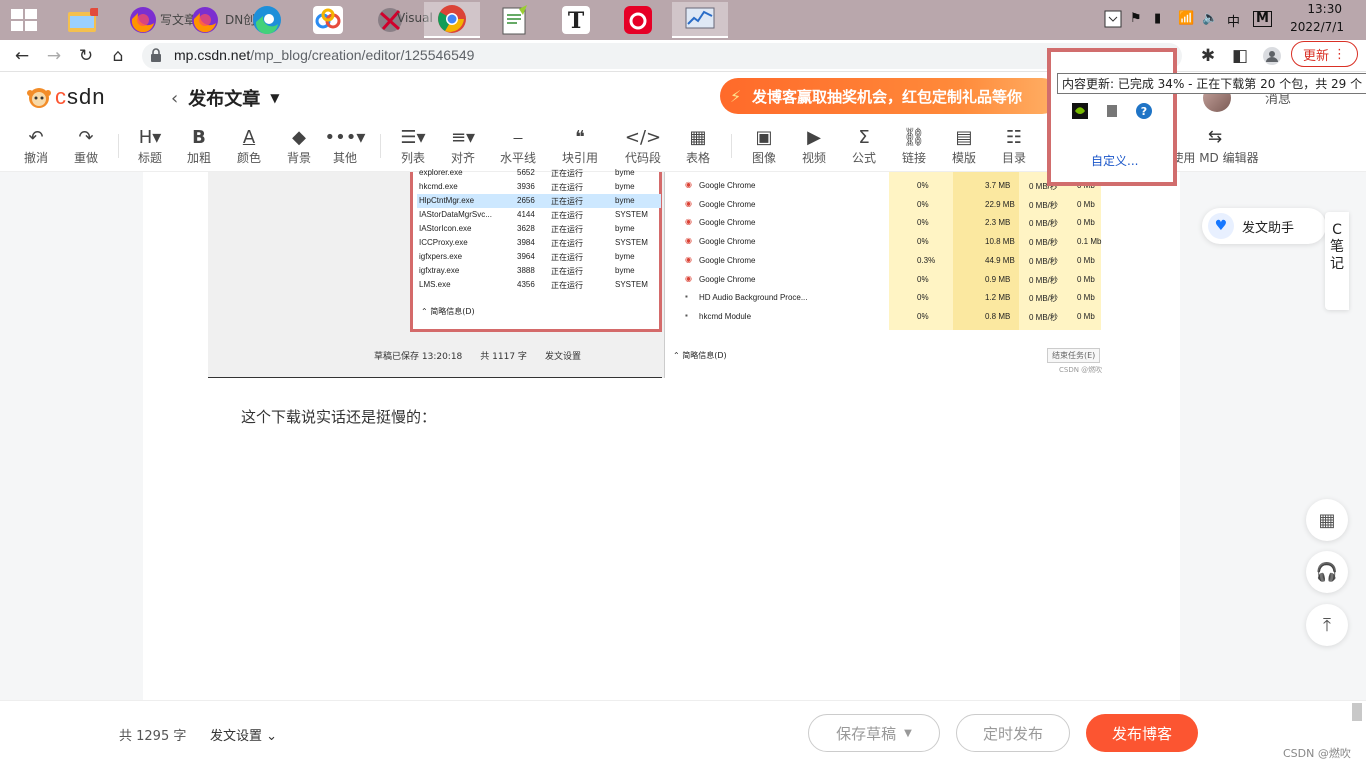 The height and width of the screenshot is (768, 1366). I want to click on ime-indicator: 中, so click(1233, 20).